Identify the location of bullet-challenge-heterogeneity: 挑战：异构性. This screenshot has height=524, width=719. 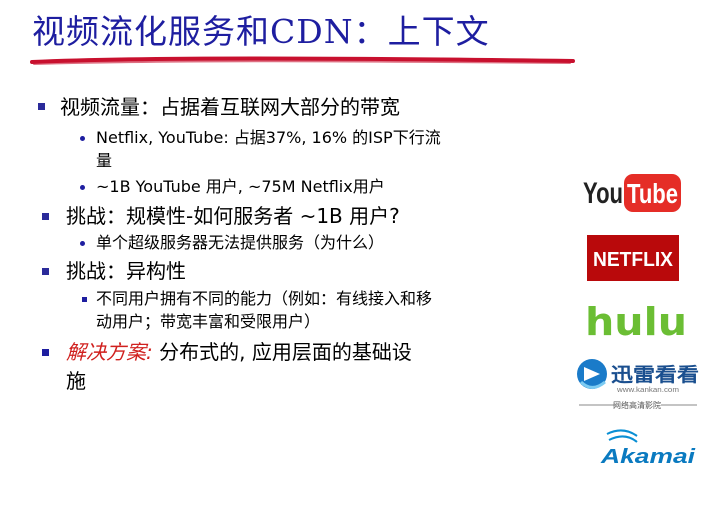
(126, 271).